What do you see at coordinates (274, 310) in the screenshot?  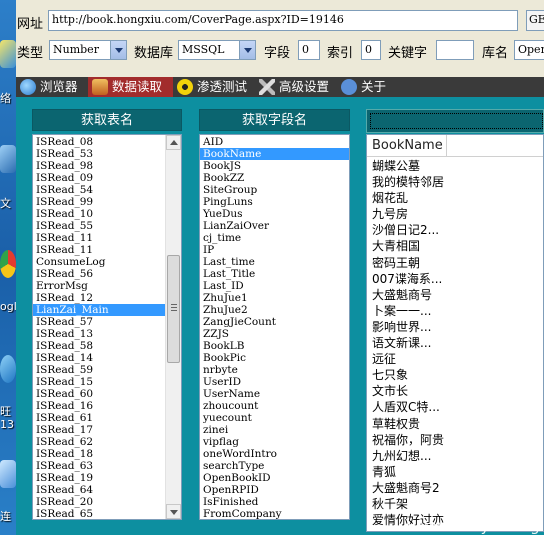 I see `list-item: ZhuJue2` at bounding box center [274, 310].